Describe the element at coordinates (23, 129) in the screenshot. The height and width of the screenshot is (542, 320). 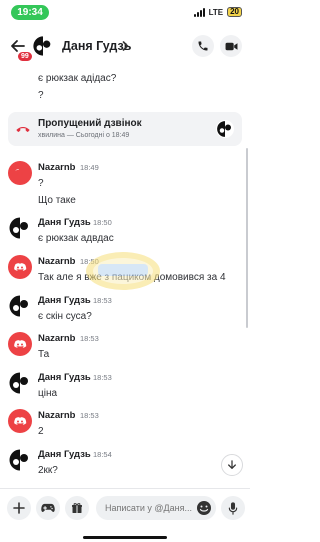
I see `missed-call-icon` at that location.